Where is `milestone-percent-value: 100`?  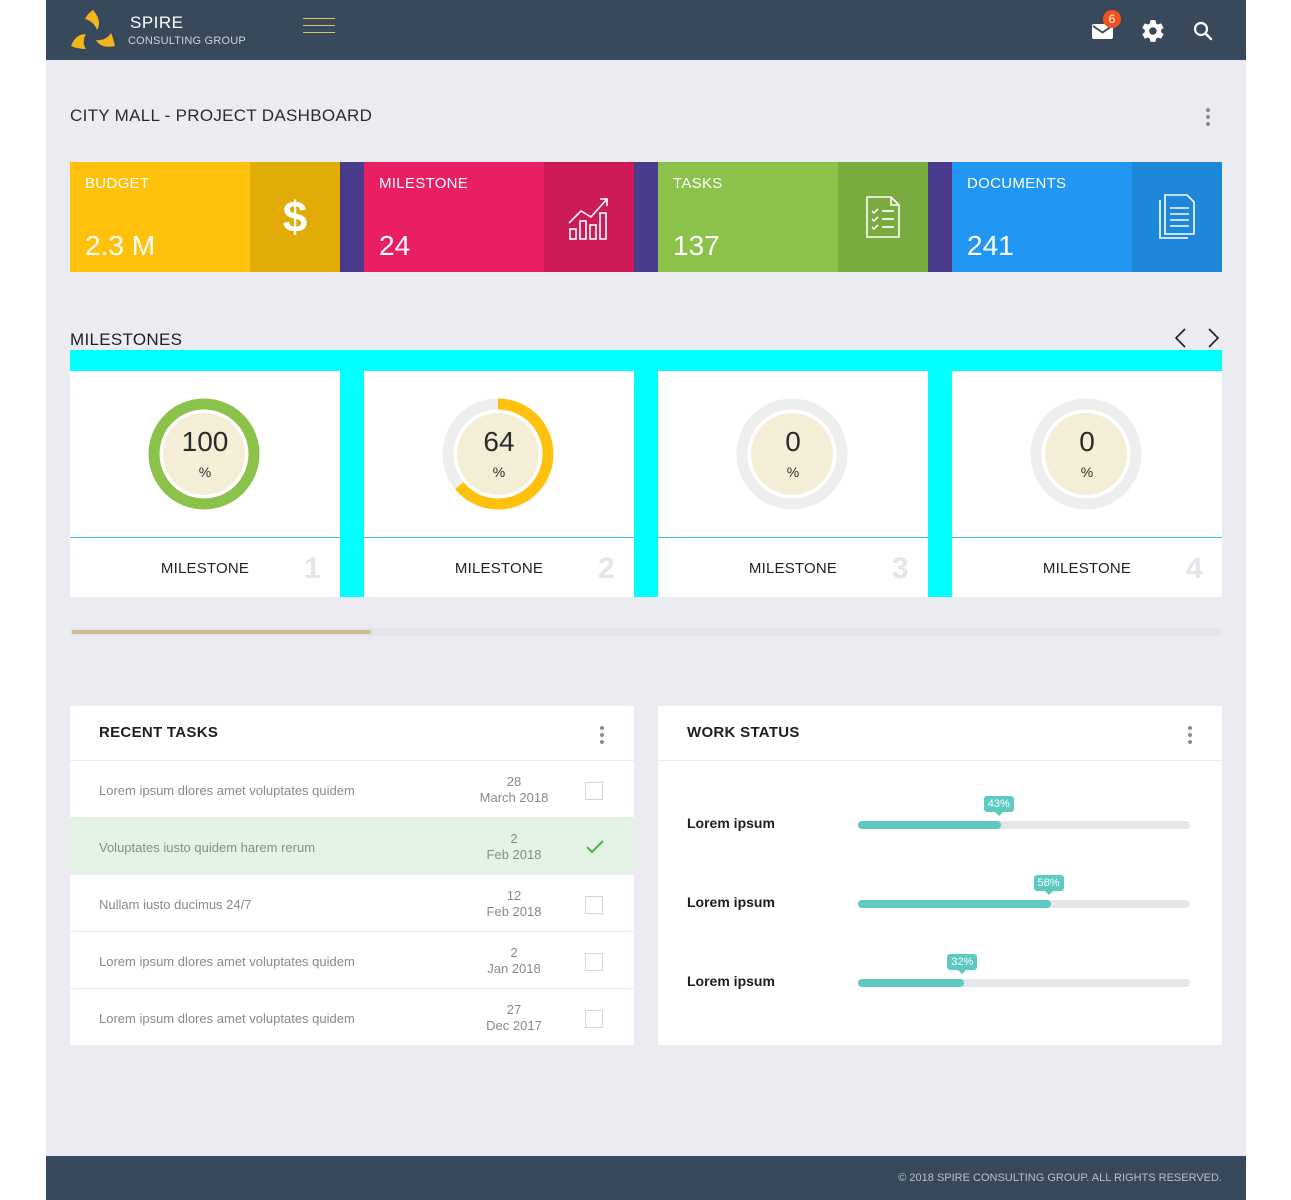
milestone-percent-value: 100 is located at coordinates (205, 441).